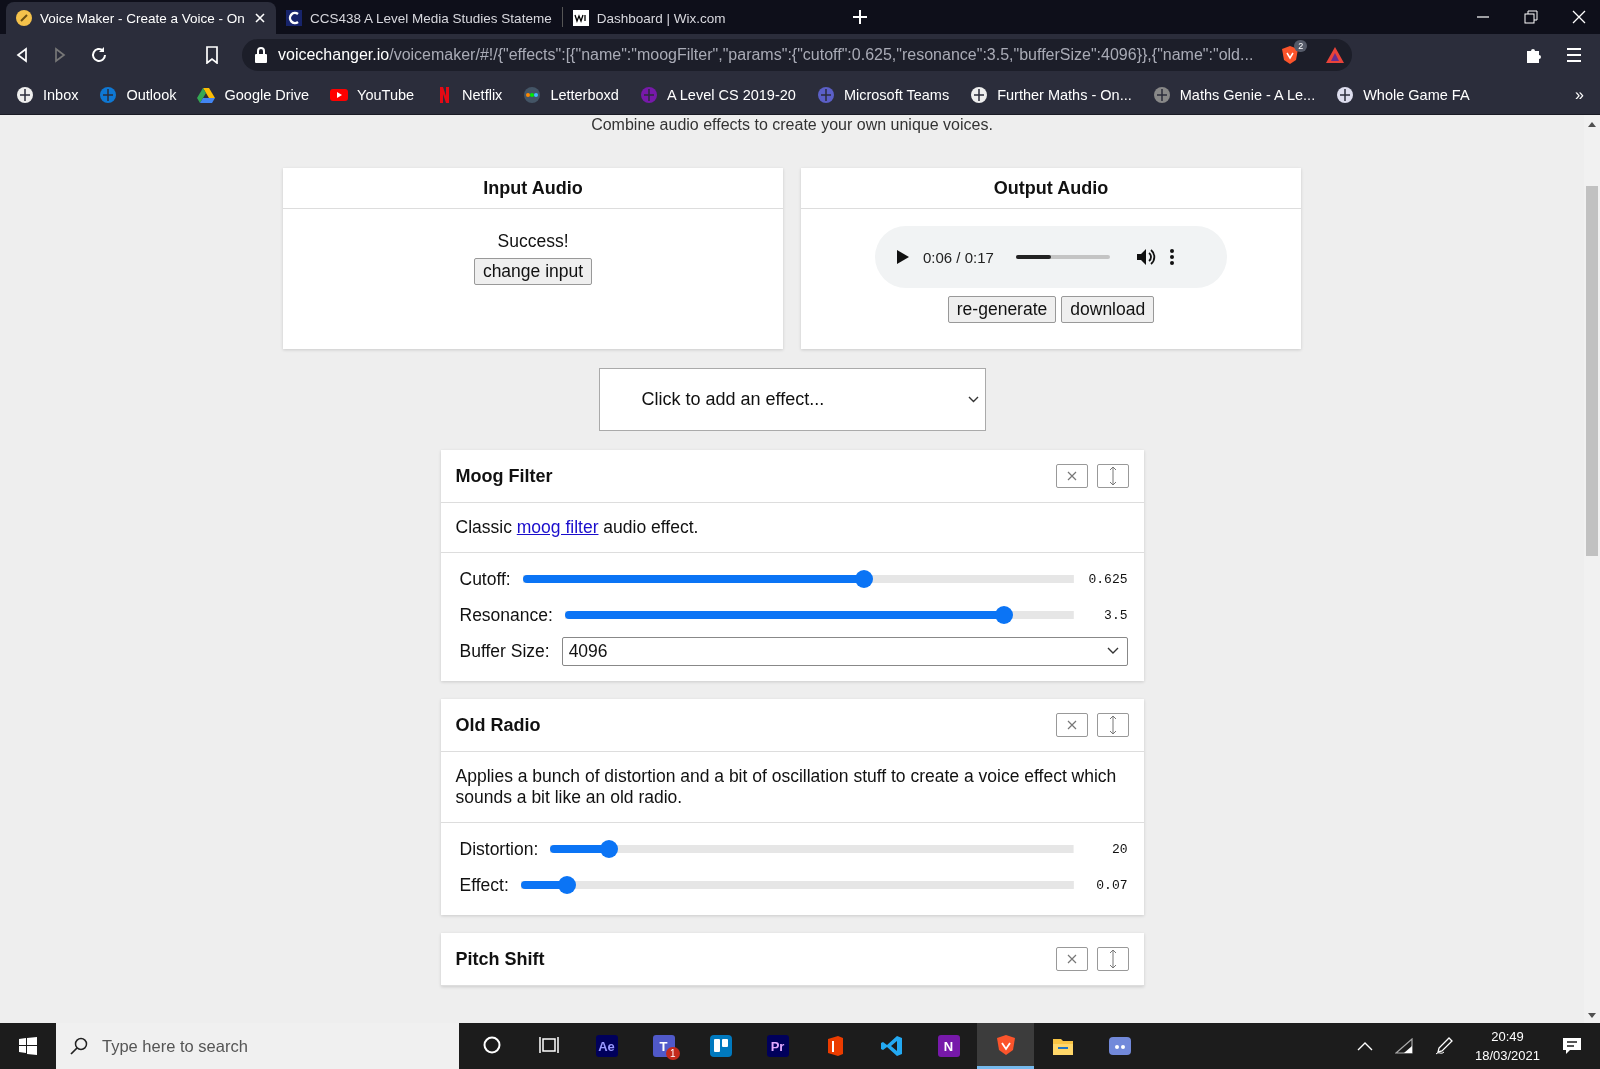 The width and height of the screenshot is (1600, 1069). What do you see at coordinates (1507, 1046) in the screenshot?
I see `clock: 20:49 18/03/2021` at bounding box center [1507, 1046].